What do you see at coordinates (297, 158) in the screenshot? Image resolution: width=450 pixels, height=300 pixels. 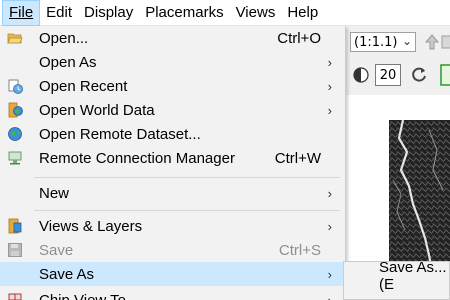 I see `menu-item-shortcut: Ctrl+W` at bounding box center [297, 158].